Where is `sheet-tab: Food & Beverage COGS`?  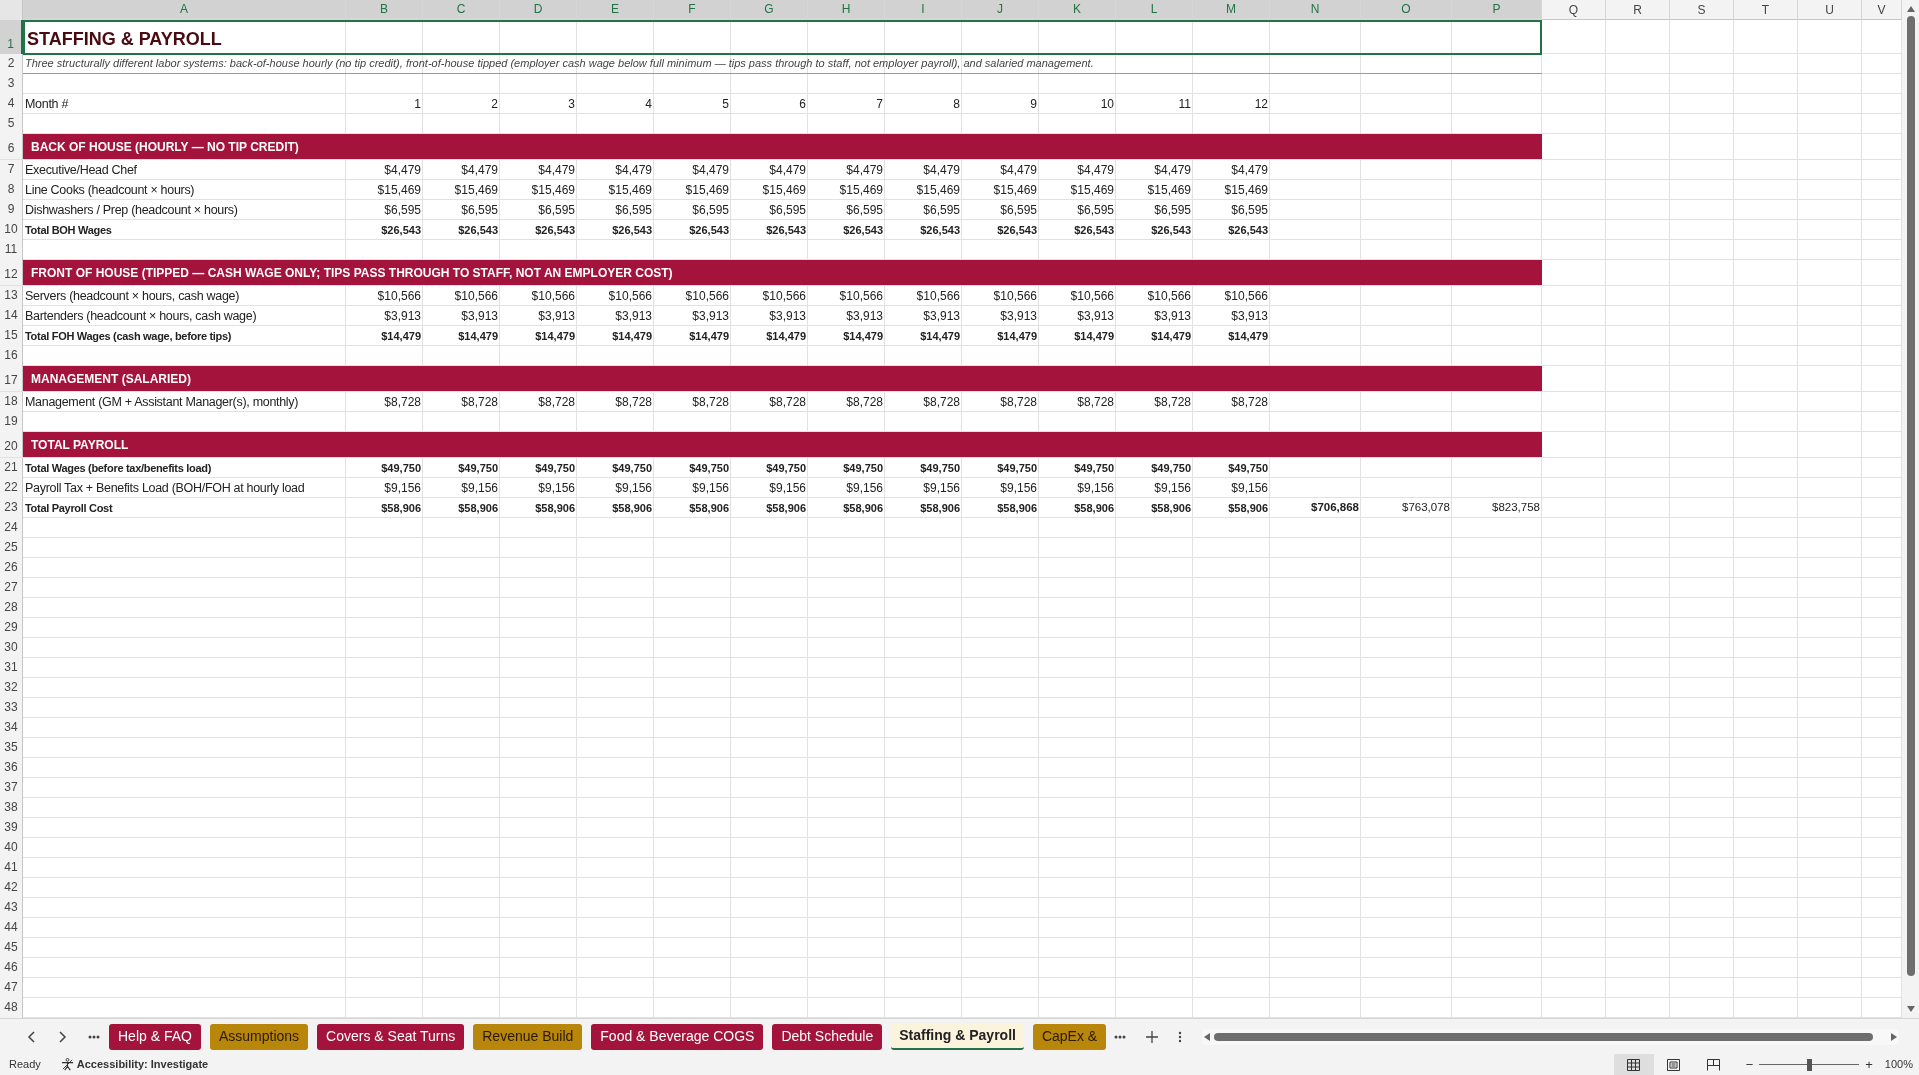 sheet-tab: Food & Beverage COGS is located at coordinates (677, 1036).